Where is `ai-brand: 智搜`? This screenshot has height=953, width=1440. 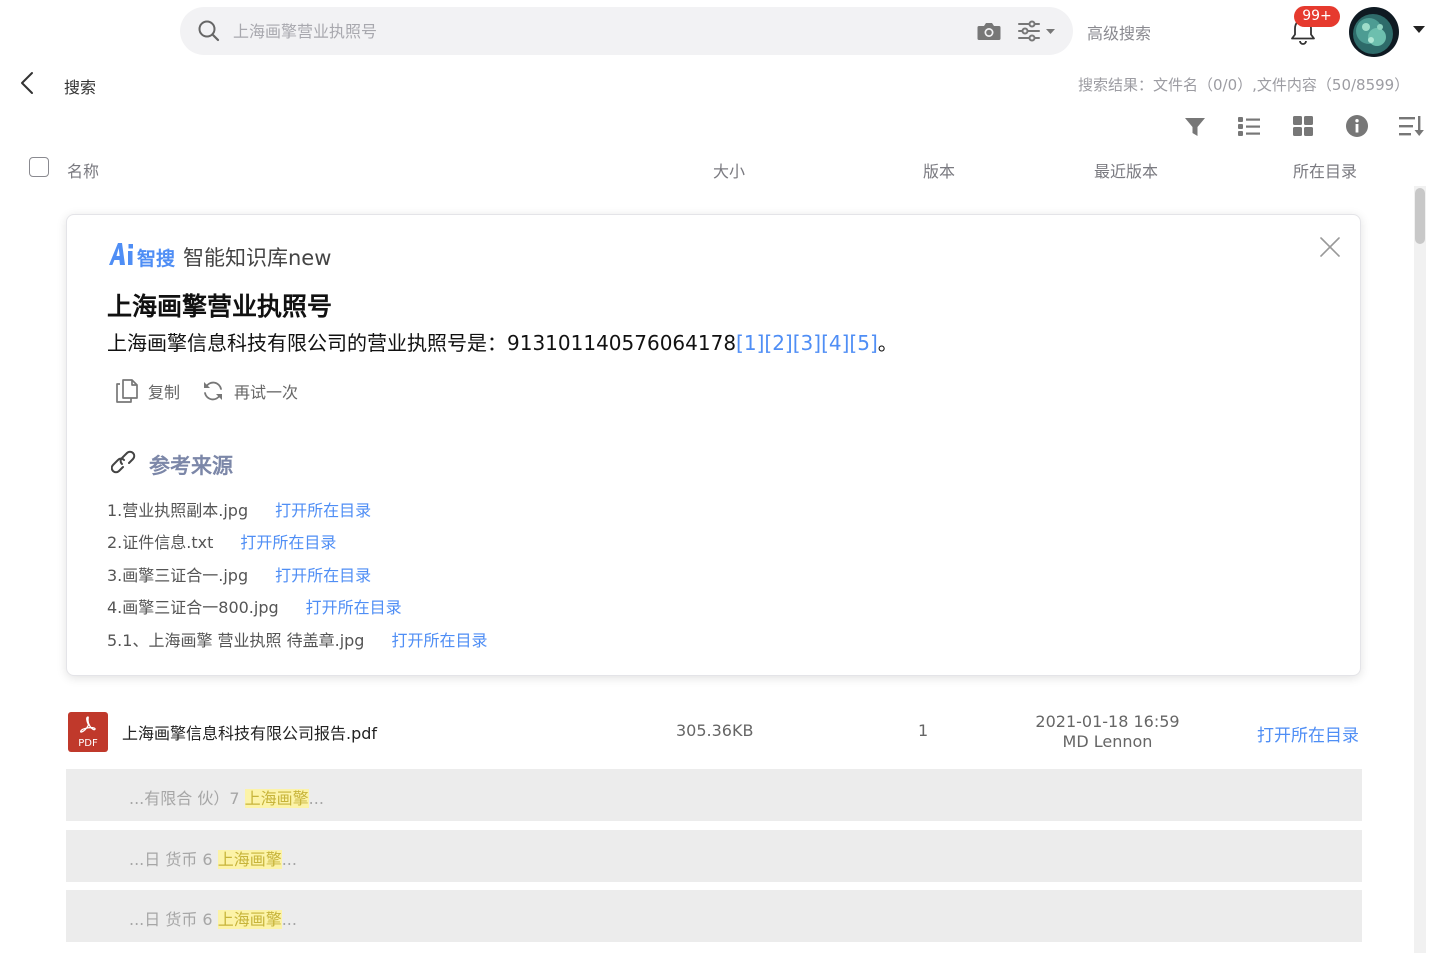 ai-brand: 智搜 is located at coordinates (156, 259).